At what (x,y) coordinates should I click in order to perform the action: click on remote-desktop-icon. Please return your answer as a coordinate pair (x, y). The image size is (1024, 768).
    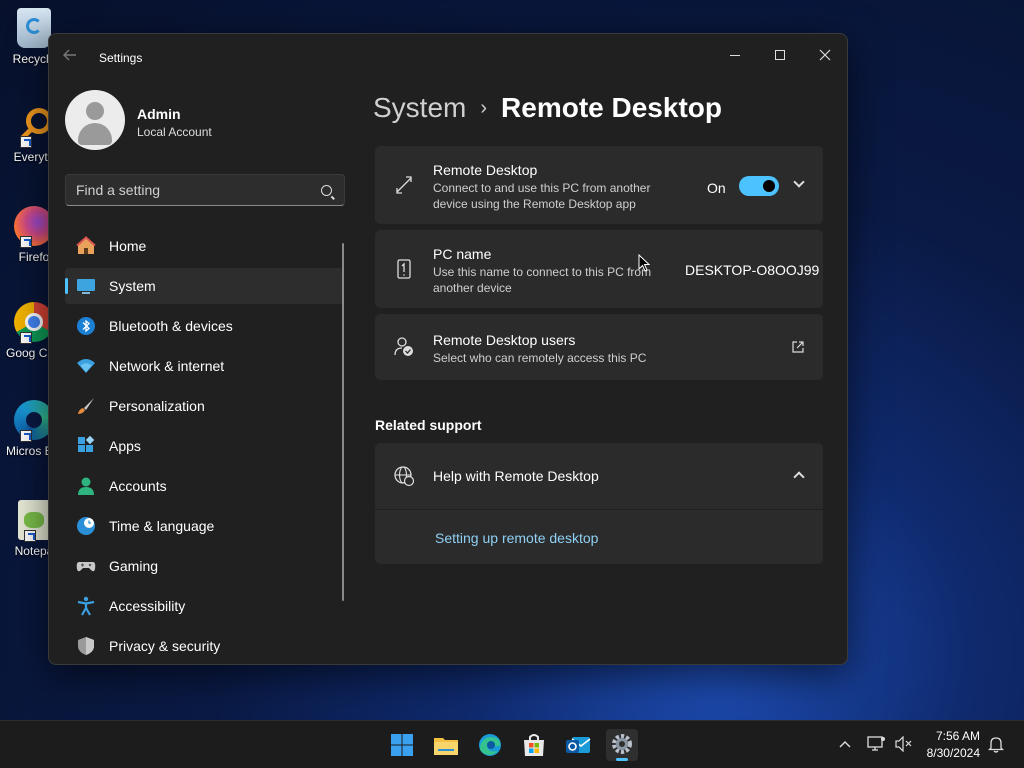
    Looking at the image, I should click on (404, 185).